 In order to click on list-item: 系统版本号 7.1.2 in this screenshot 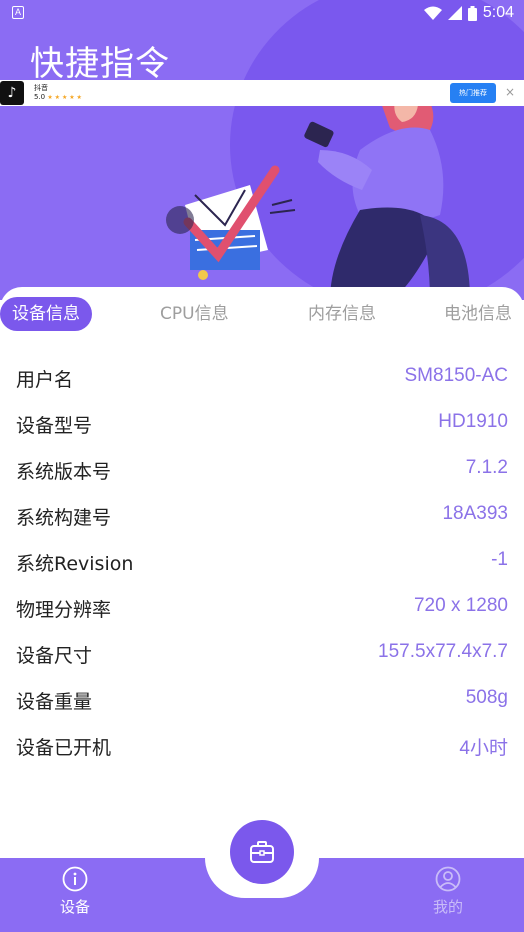, I will do `click(262, 470)`.